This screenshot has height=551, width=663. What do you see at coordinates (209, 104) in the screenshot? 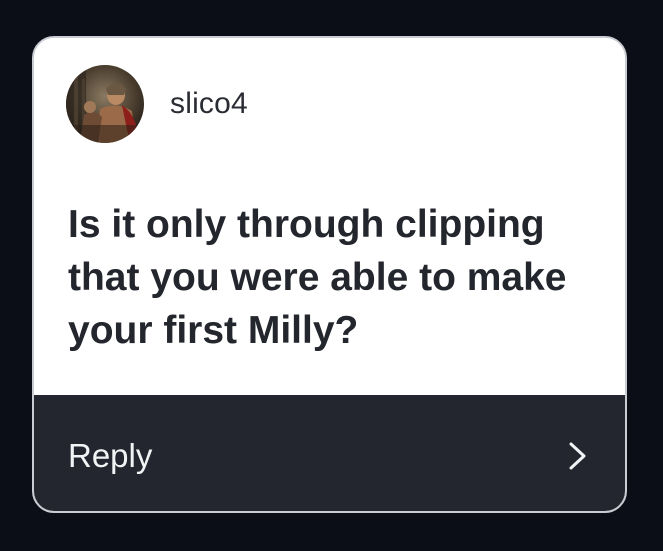
I see `username: slico4` at bounding box center [209, 104].